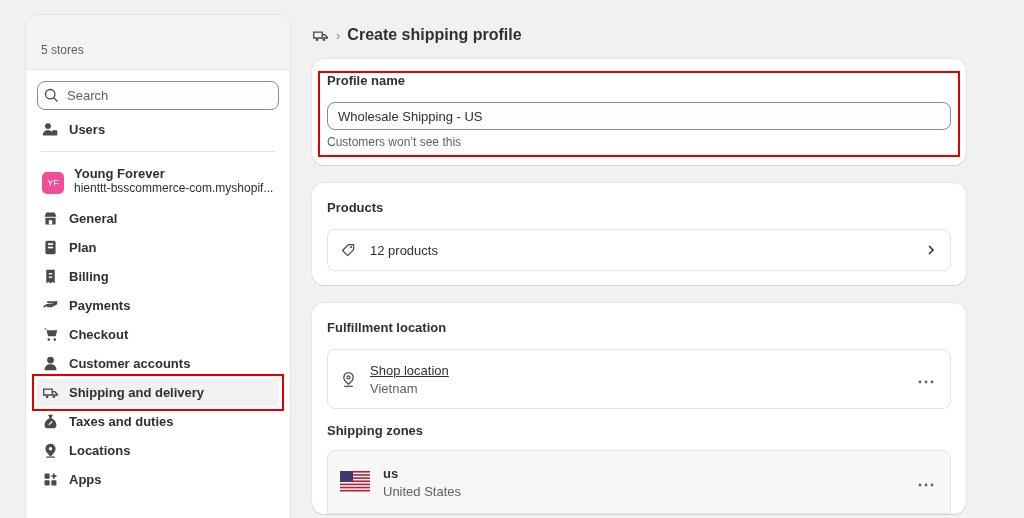 The width and height of the screenshot is (1024, 518). Describe the element at coordinates (62, 50) in the screenshot. I see `store-count: 5 stores` at that location.